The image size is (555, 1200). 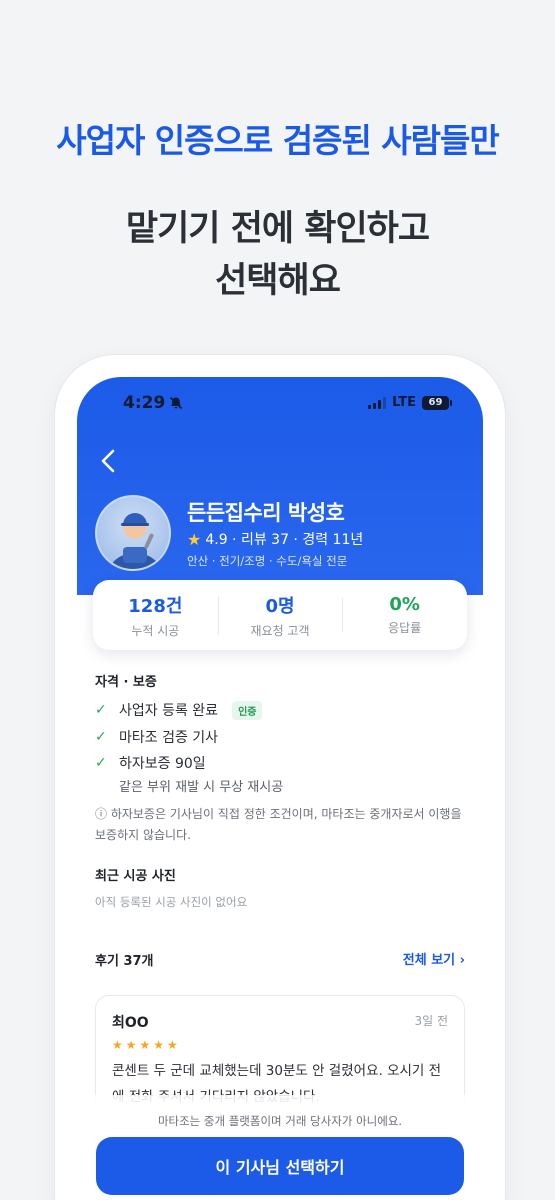 What do you see at coordinates (194, 539) in the screenshot?
I see `star-icon: ★` at bounding box center [194, 539].